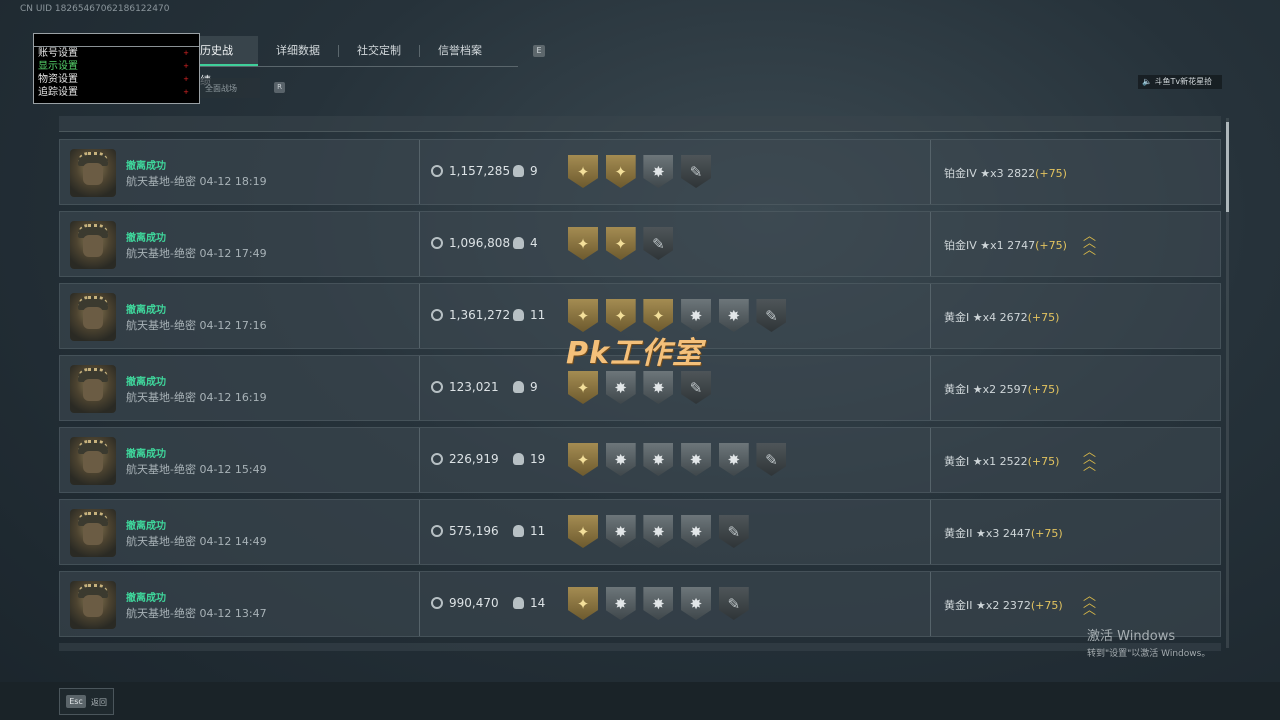  I want to click on medal-list: ✦ ✸ ✸ ✸ ✎, so click(662, 531).